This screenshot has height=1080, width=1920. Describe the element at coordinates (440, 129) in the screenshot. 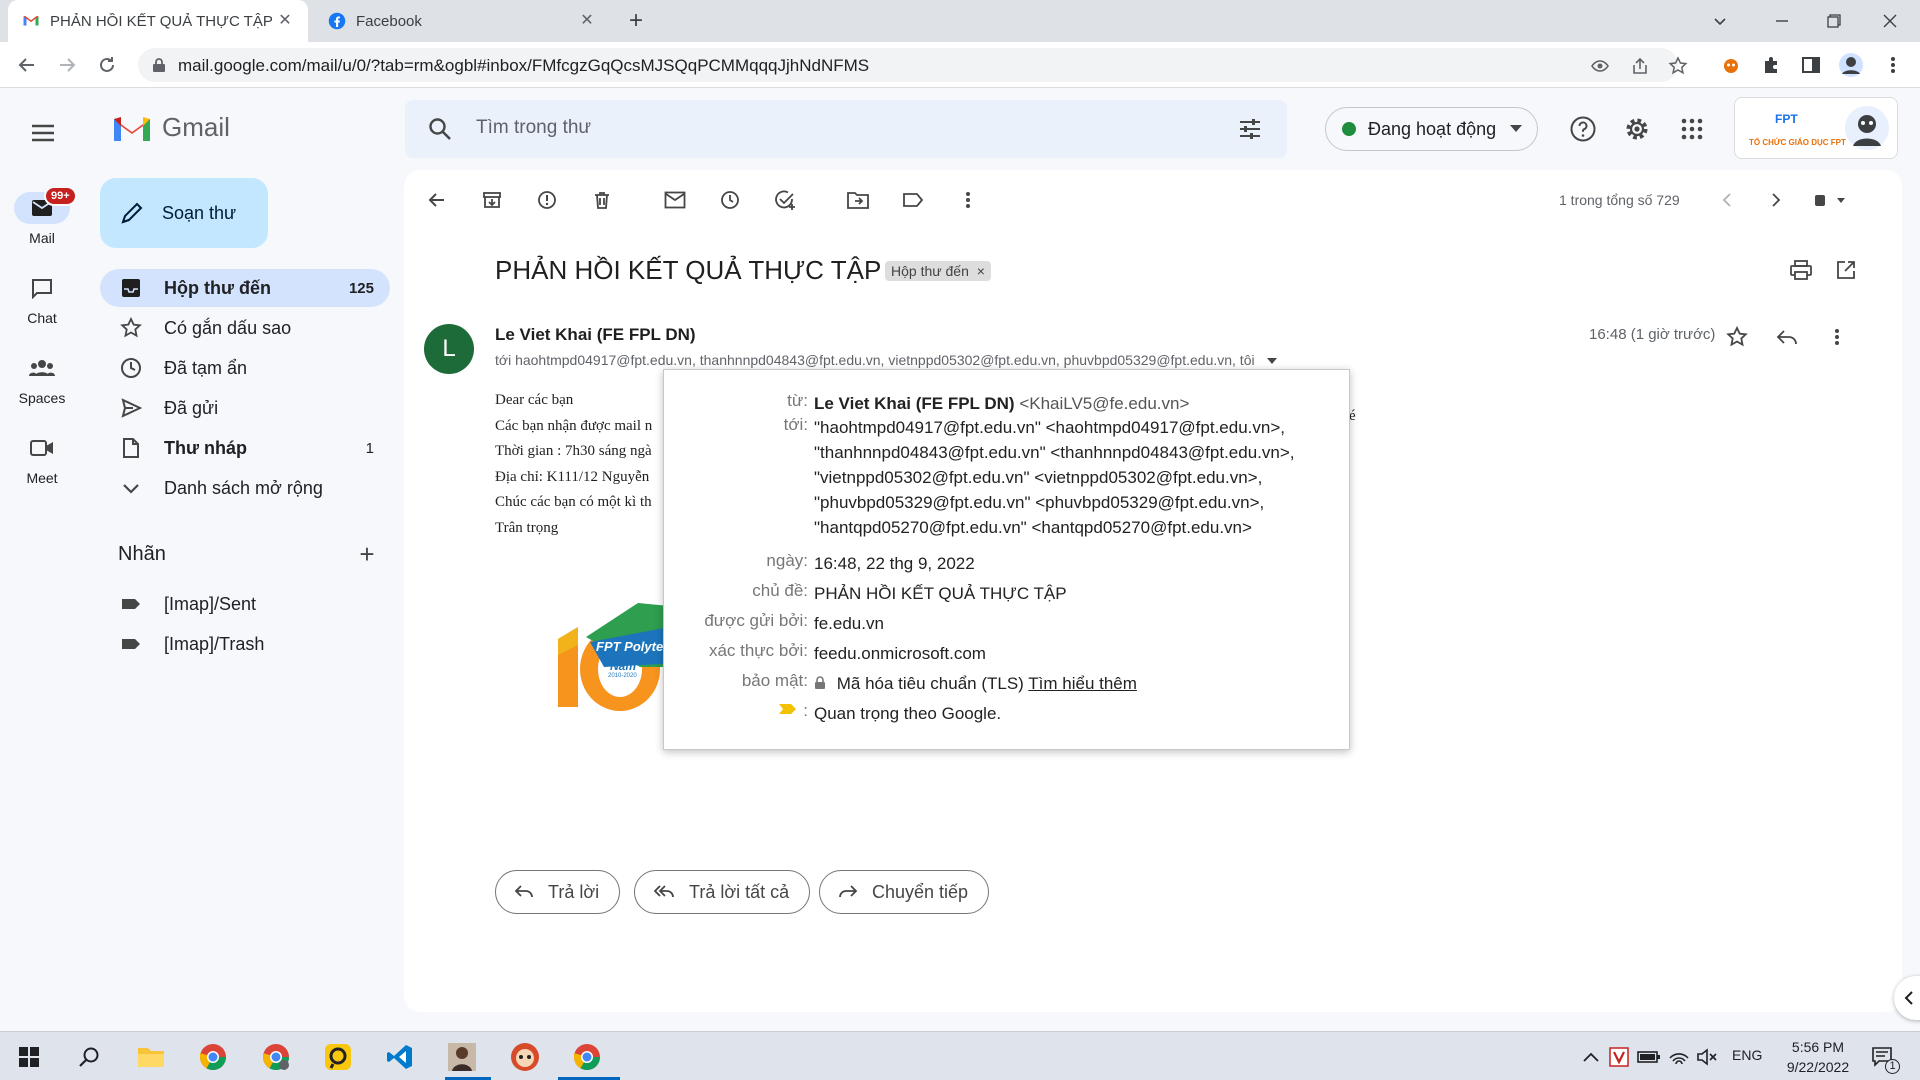

I see `search-icon` at that location.